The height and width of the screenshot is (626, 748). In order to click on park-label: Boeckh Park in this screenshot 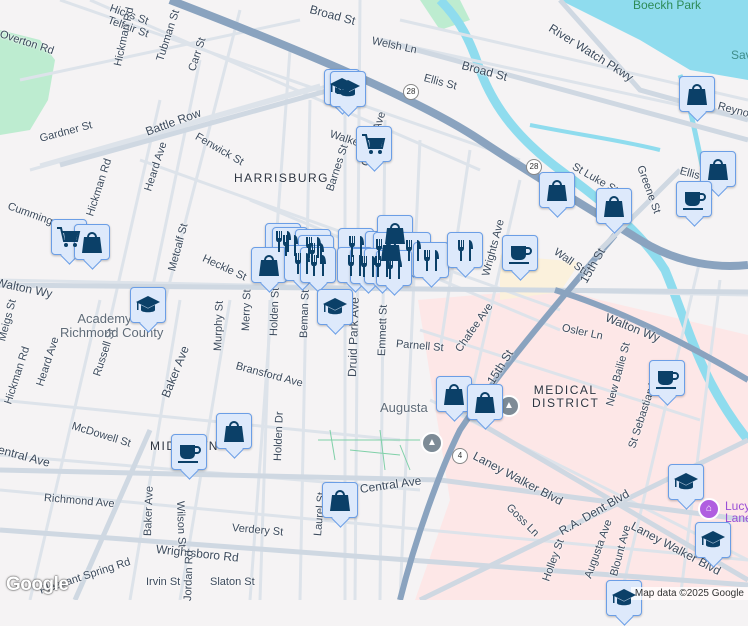, I will do `click(667, 6)`.